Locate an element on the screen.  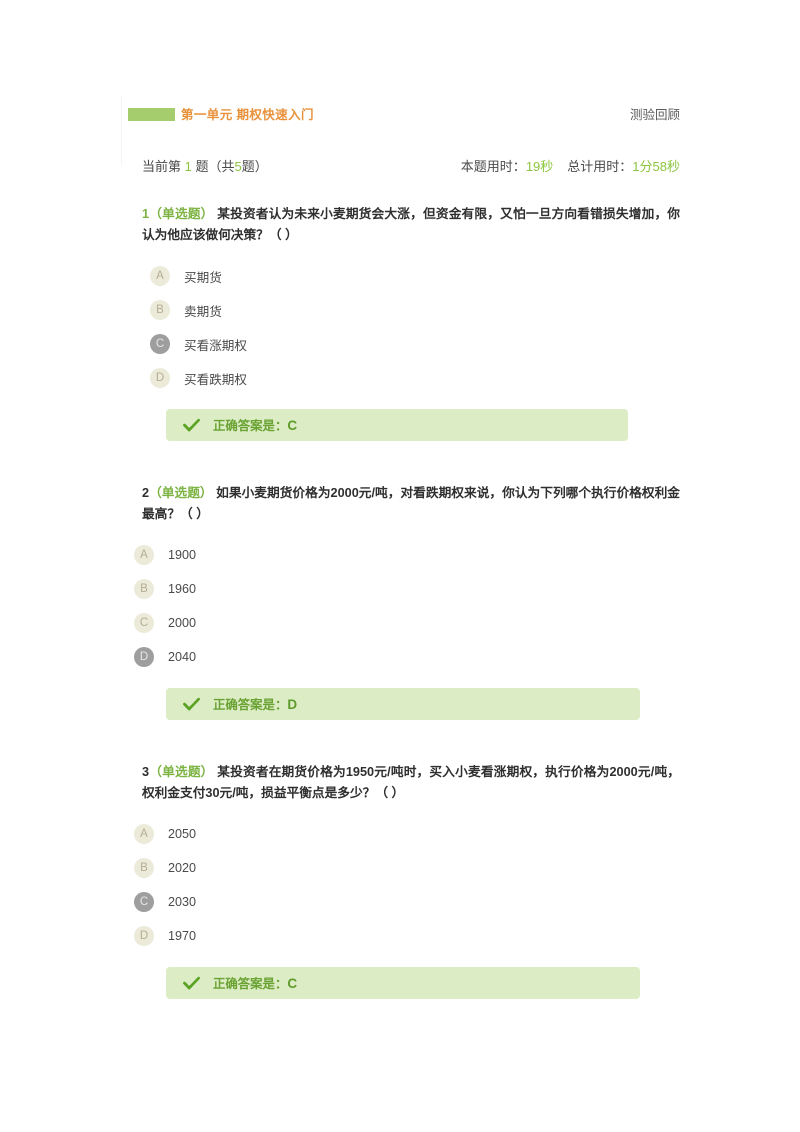
option-row: D 1970 is located at coordinates (407, 936).